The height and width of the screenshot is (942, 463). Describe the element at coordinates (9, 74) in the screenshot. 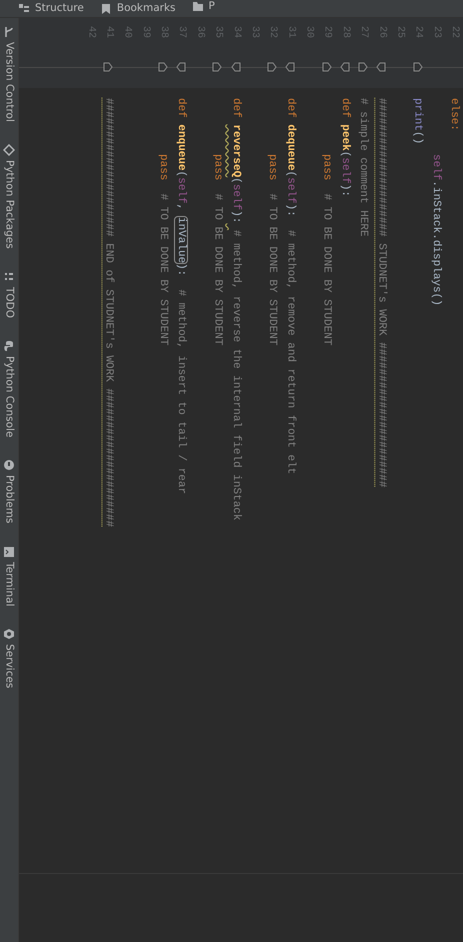

I see `tool-window-tab: Version Control` at that location.